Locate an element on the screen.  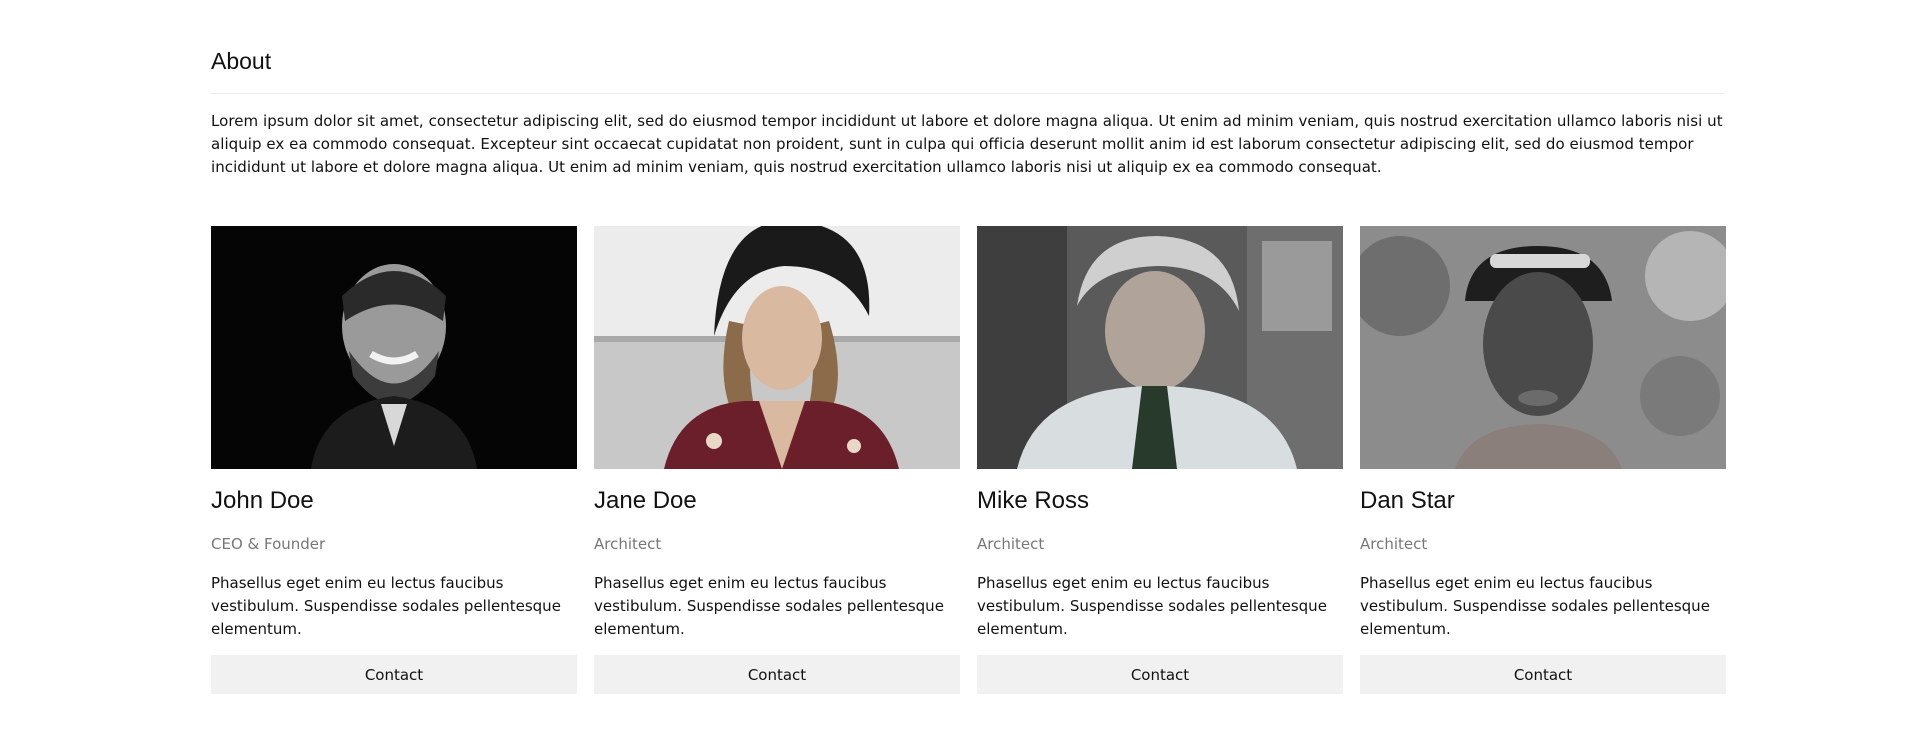
member-name: Mike Ross is located at coordinates (1033, 500).